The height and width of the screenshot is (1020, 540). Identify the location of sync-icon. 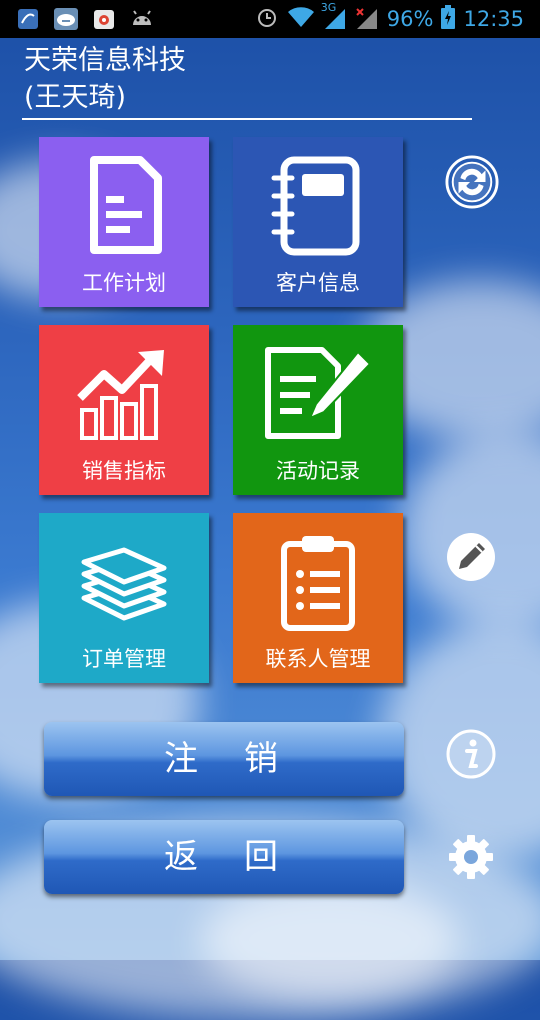
(472, 182).